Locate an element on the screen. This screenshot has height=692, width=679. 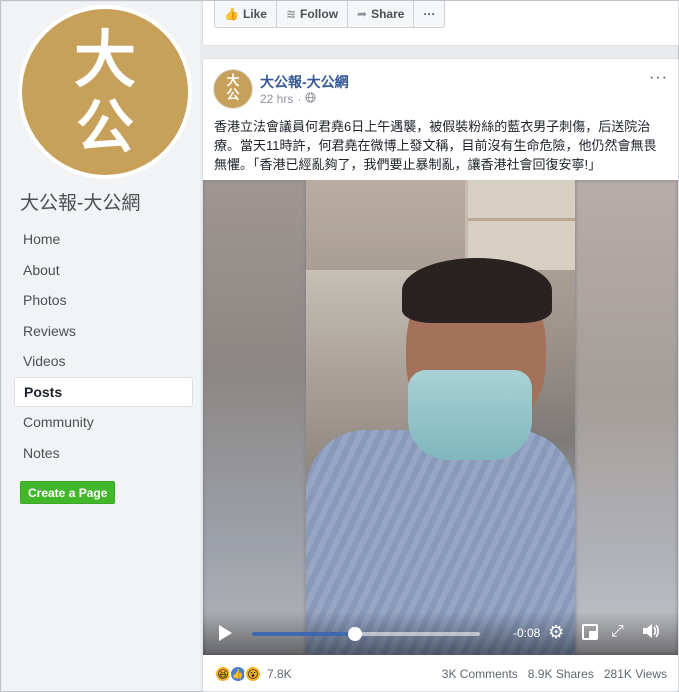
avatar-glyph-bottom: 公 is located at coordinates (104, 127).